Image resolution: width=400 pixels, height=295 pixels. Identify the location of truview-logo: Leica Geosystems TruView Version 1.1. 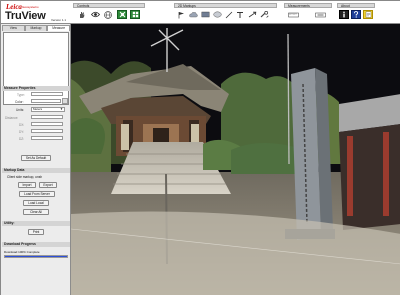
(36, 13).